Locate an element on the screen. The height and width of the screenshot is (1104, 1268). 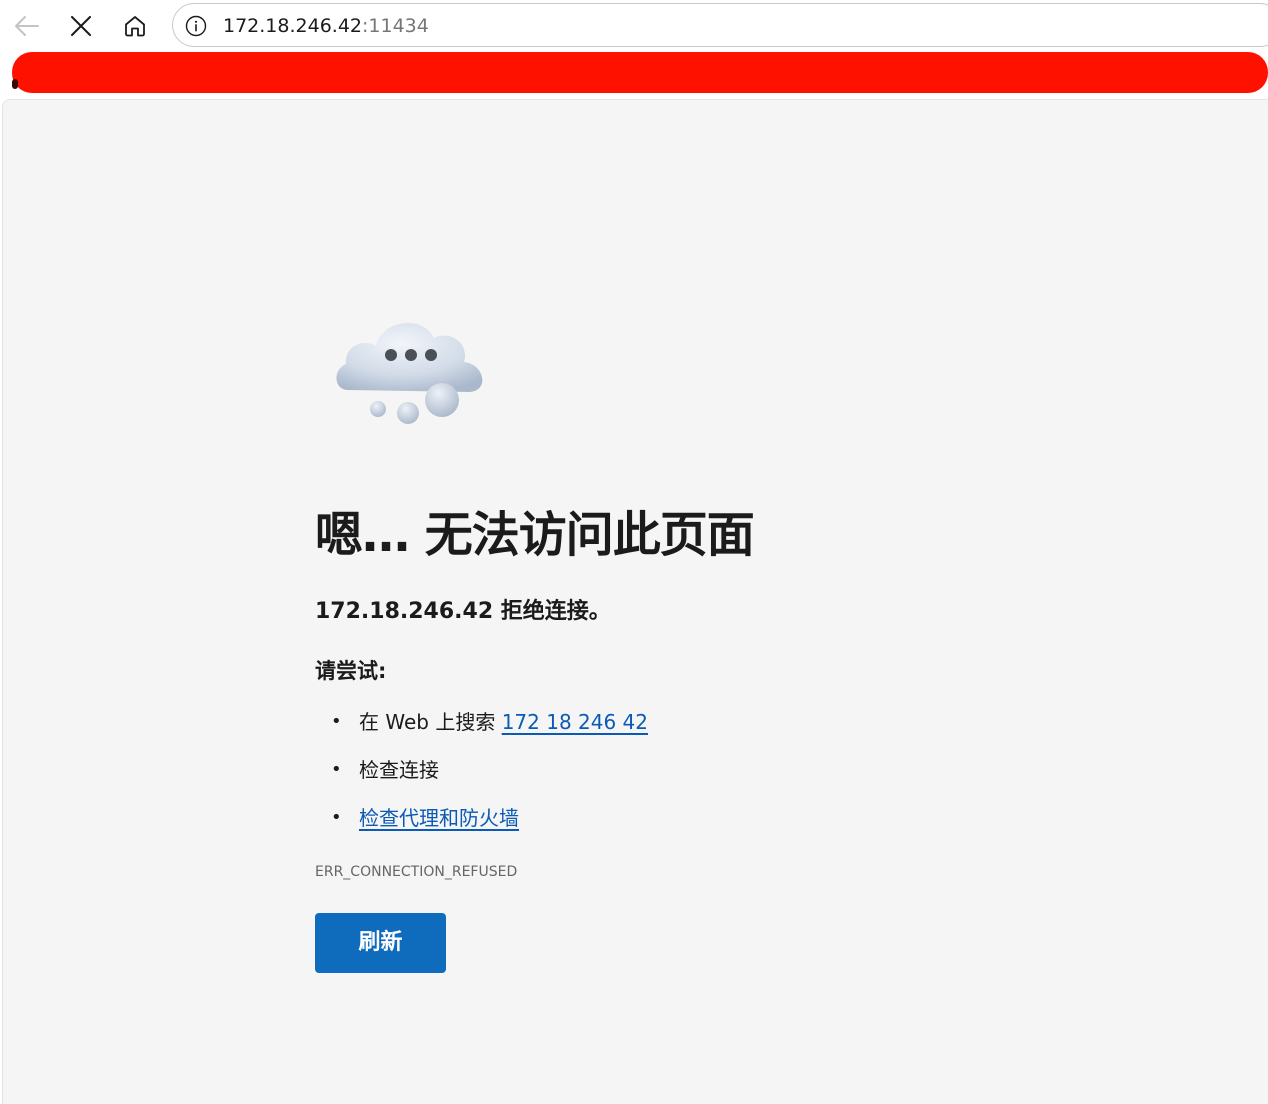
redaction-edge is located at coordinates (15, 84).